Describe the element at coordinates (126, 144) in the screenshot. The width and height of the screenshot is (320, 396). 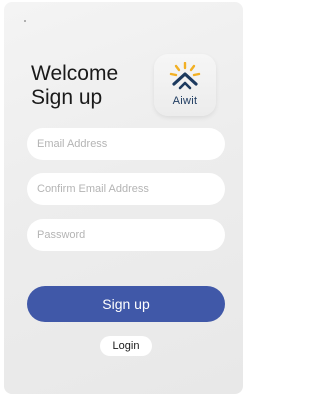
I see `email-field` at that location.